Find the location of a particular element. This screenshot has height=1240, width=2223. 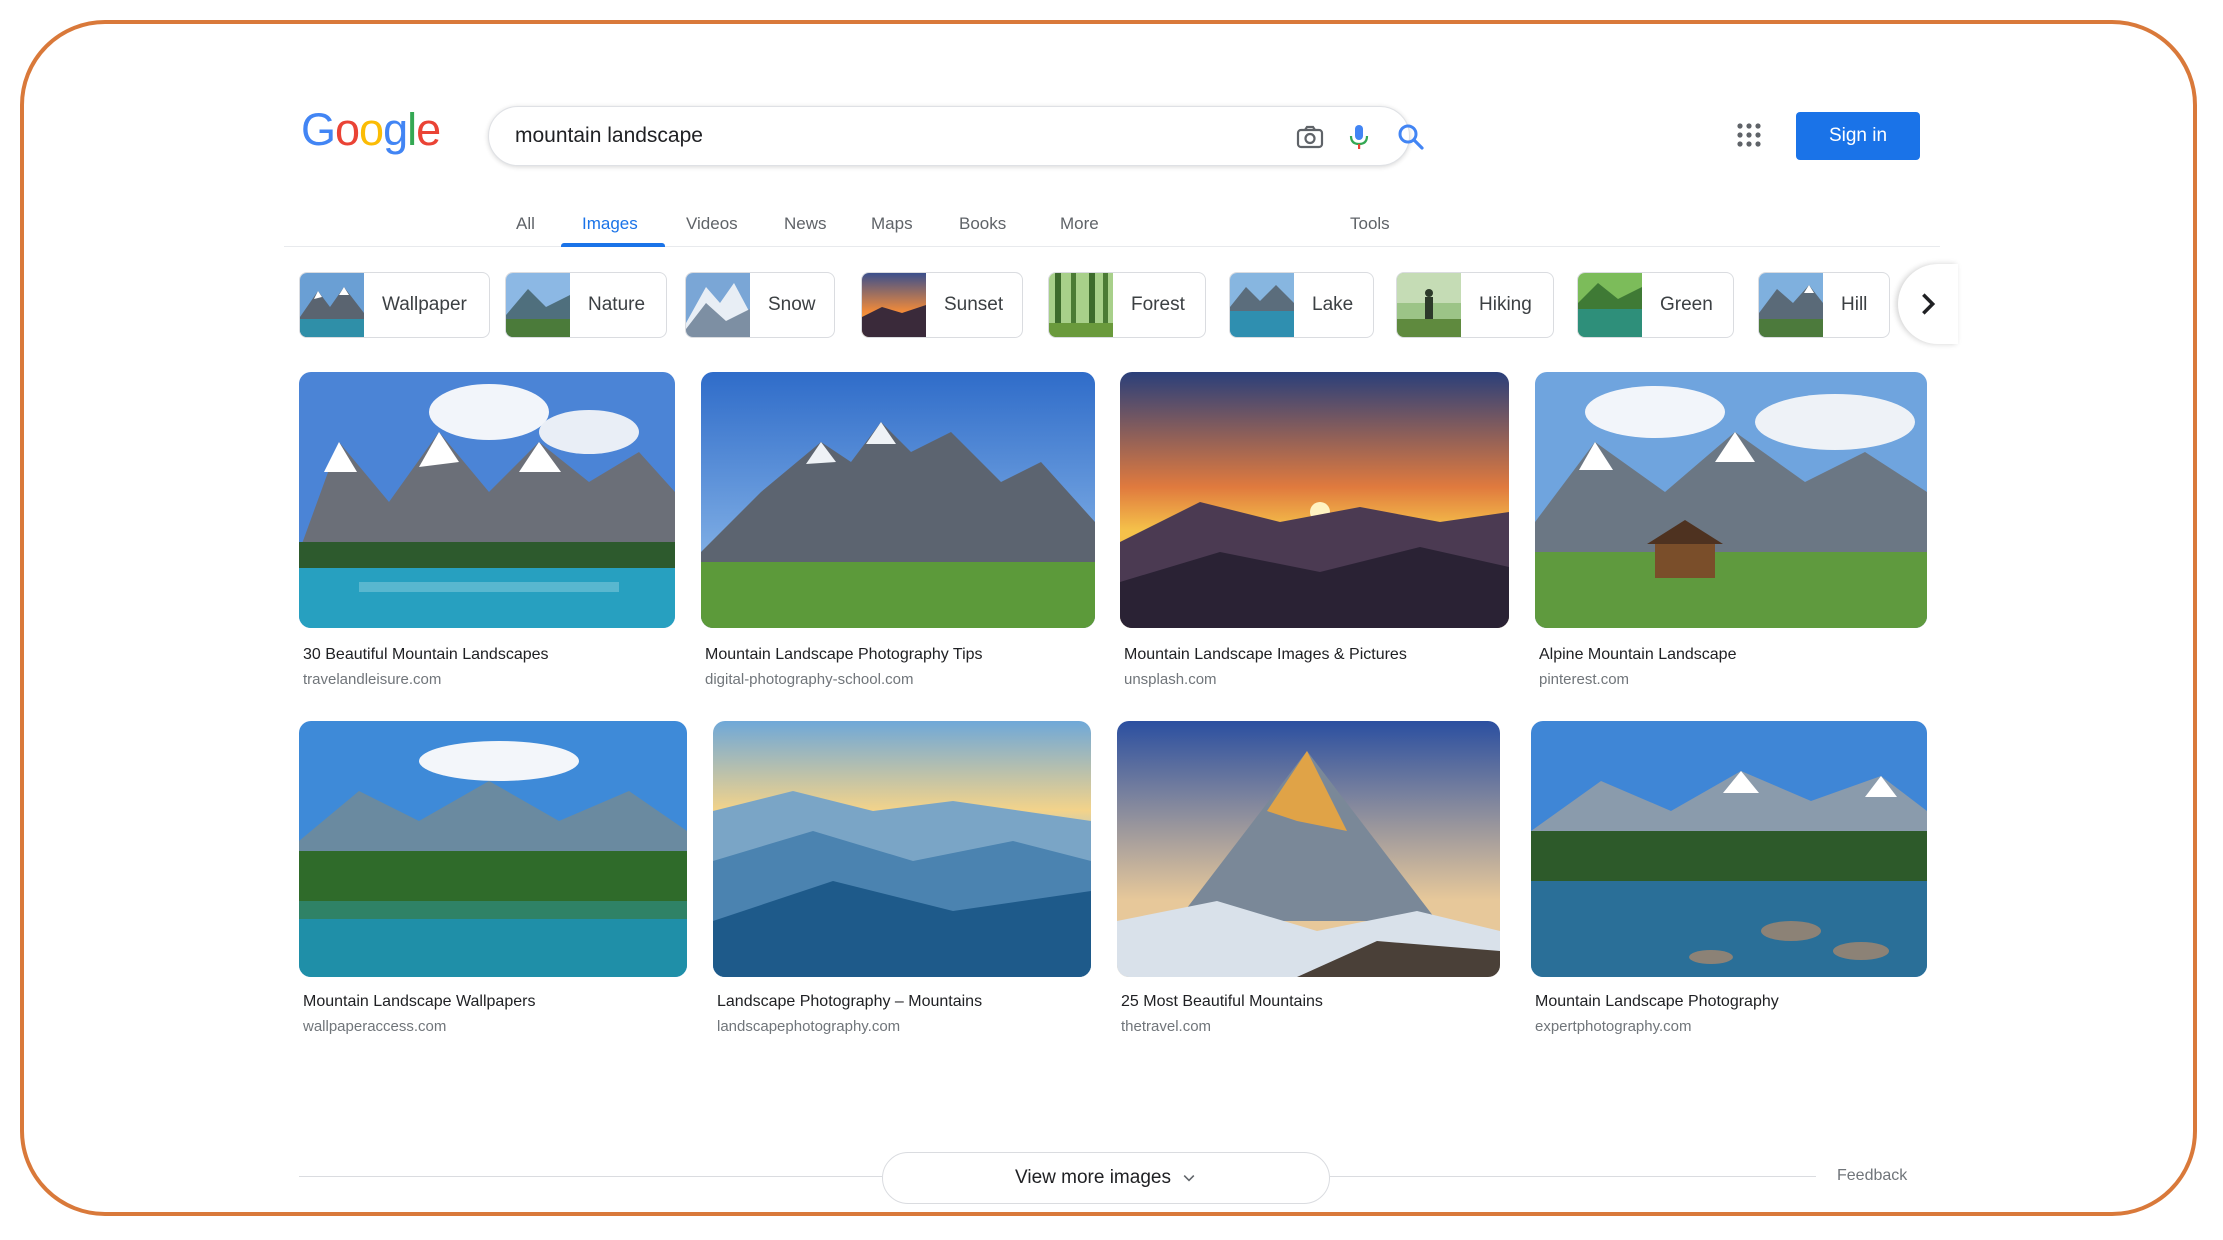

result-title: Mountain Landscape Photography Tips is located at coordinates (844, 655).